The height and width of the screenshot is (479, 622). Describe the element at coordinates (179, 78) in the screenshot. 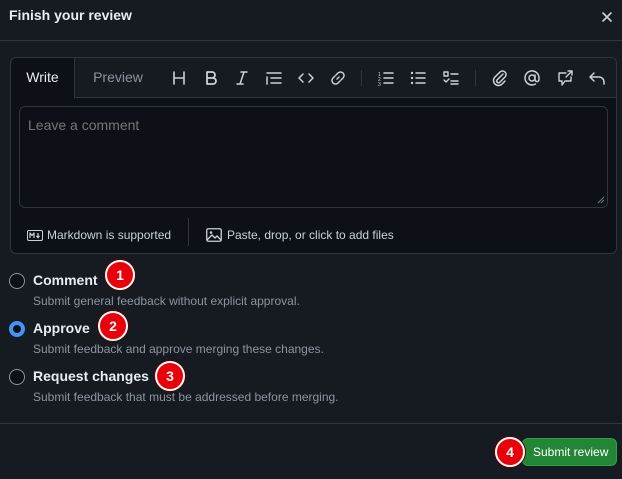

I see `heading-icon` at that location.